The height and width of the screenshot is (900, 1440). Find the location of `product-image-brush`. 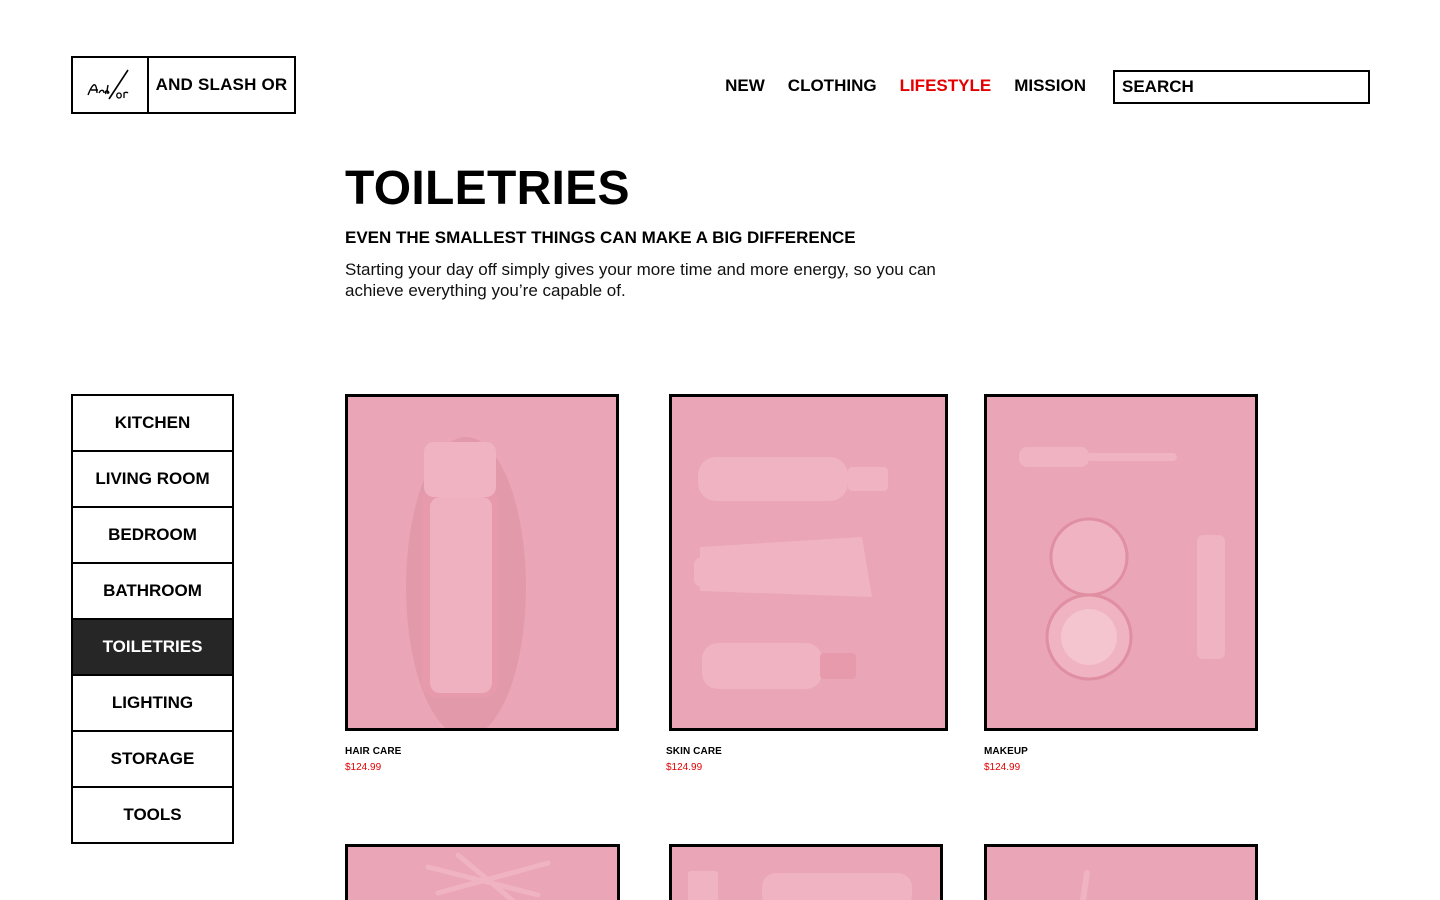

product-image-brush is located at coordinates (806, 872).